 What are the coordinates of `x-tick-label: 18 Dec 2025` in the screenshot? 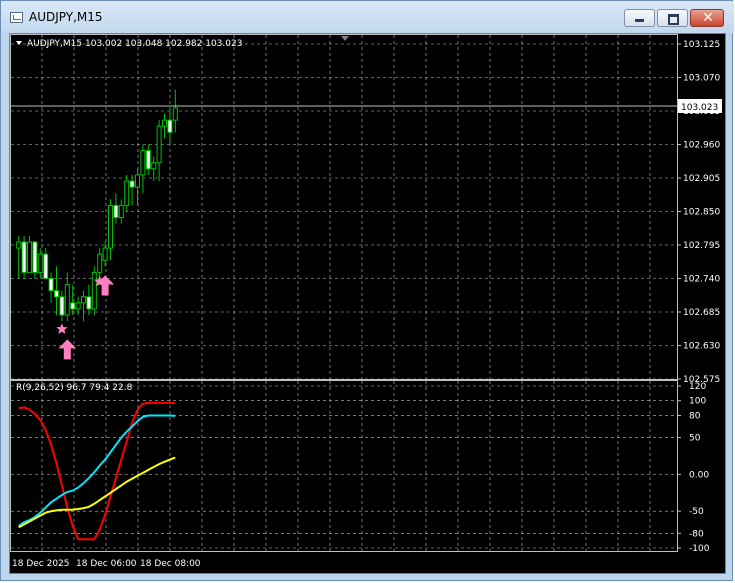 It's located at (41, 564).